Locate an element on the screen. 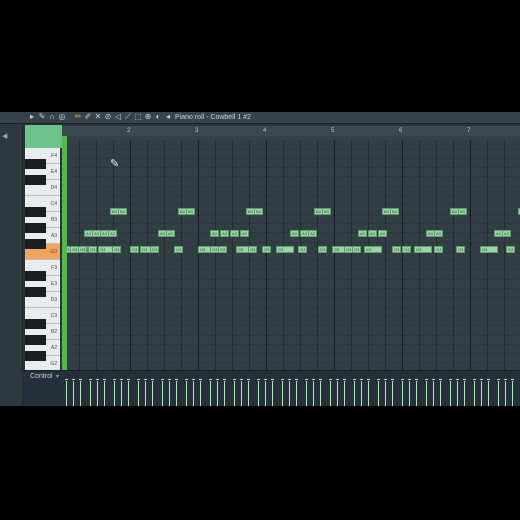 This screenshot has width=520, height=520. time-ruler: 2 3 4 5 6 7 is located at coordinates (291, 131).